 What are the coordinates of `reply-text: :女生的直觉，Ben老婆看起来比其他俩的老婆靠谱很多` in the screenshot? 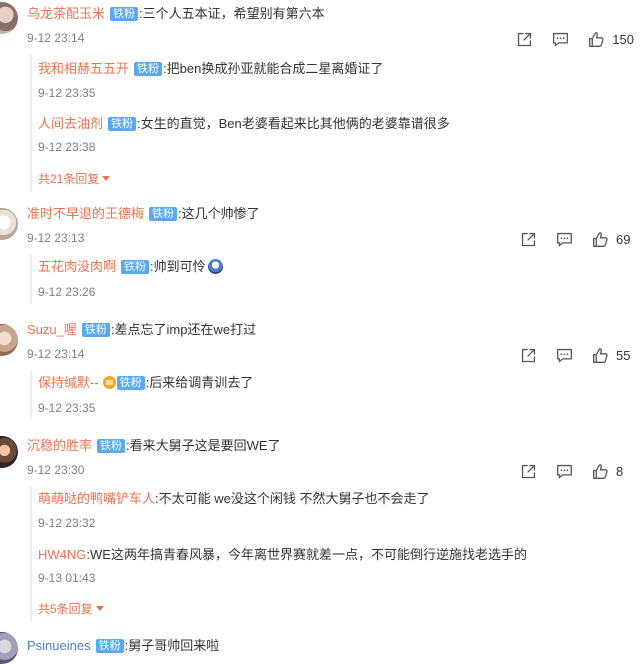 It's located at (293, 123).